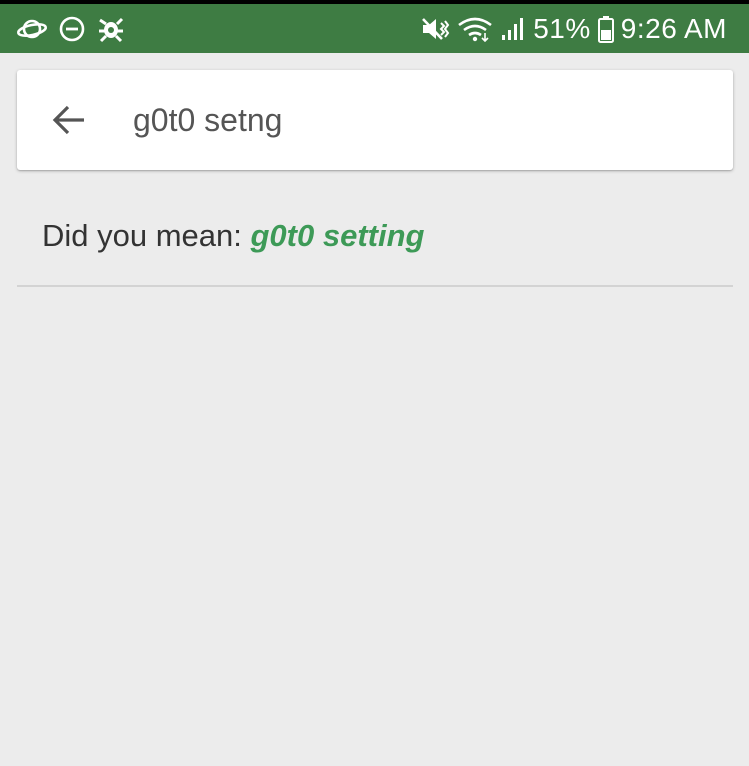  What do you see at coordinates (338, 235) in the screenshot?
I see `suggested-query-link: g0t0 setting` at bounding box center [338, 235].